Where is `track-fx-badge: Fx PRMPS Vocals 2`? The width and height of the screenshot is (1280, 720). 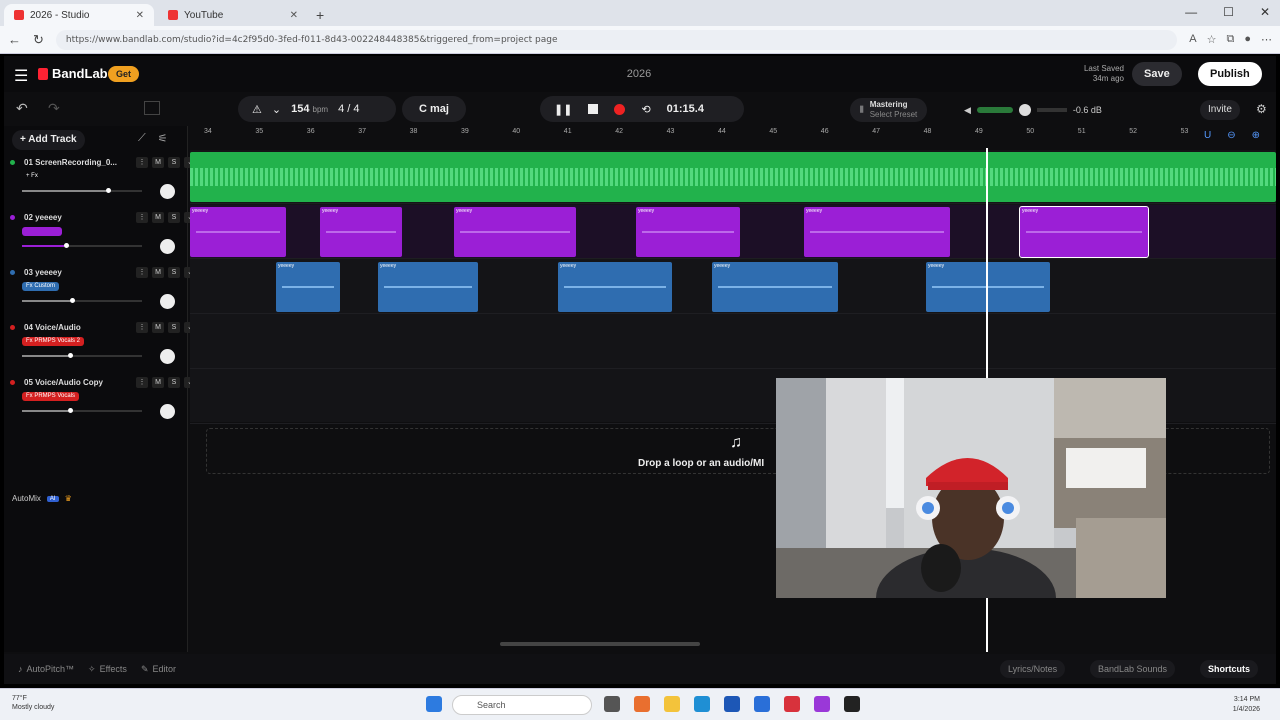
track-fx-badge: Fx PRMPS Vocals 2 is located at coordinates (53, 341).